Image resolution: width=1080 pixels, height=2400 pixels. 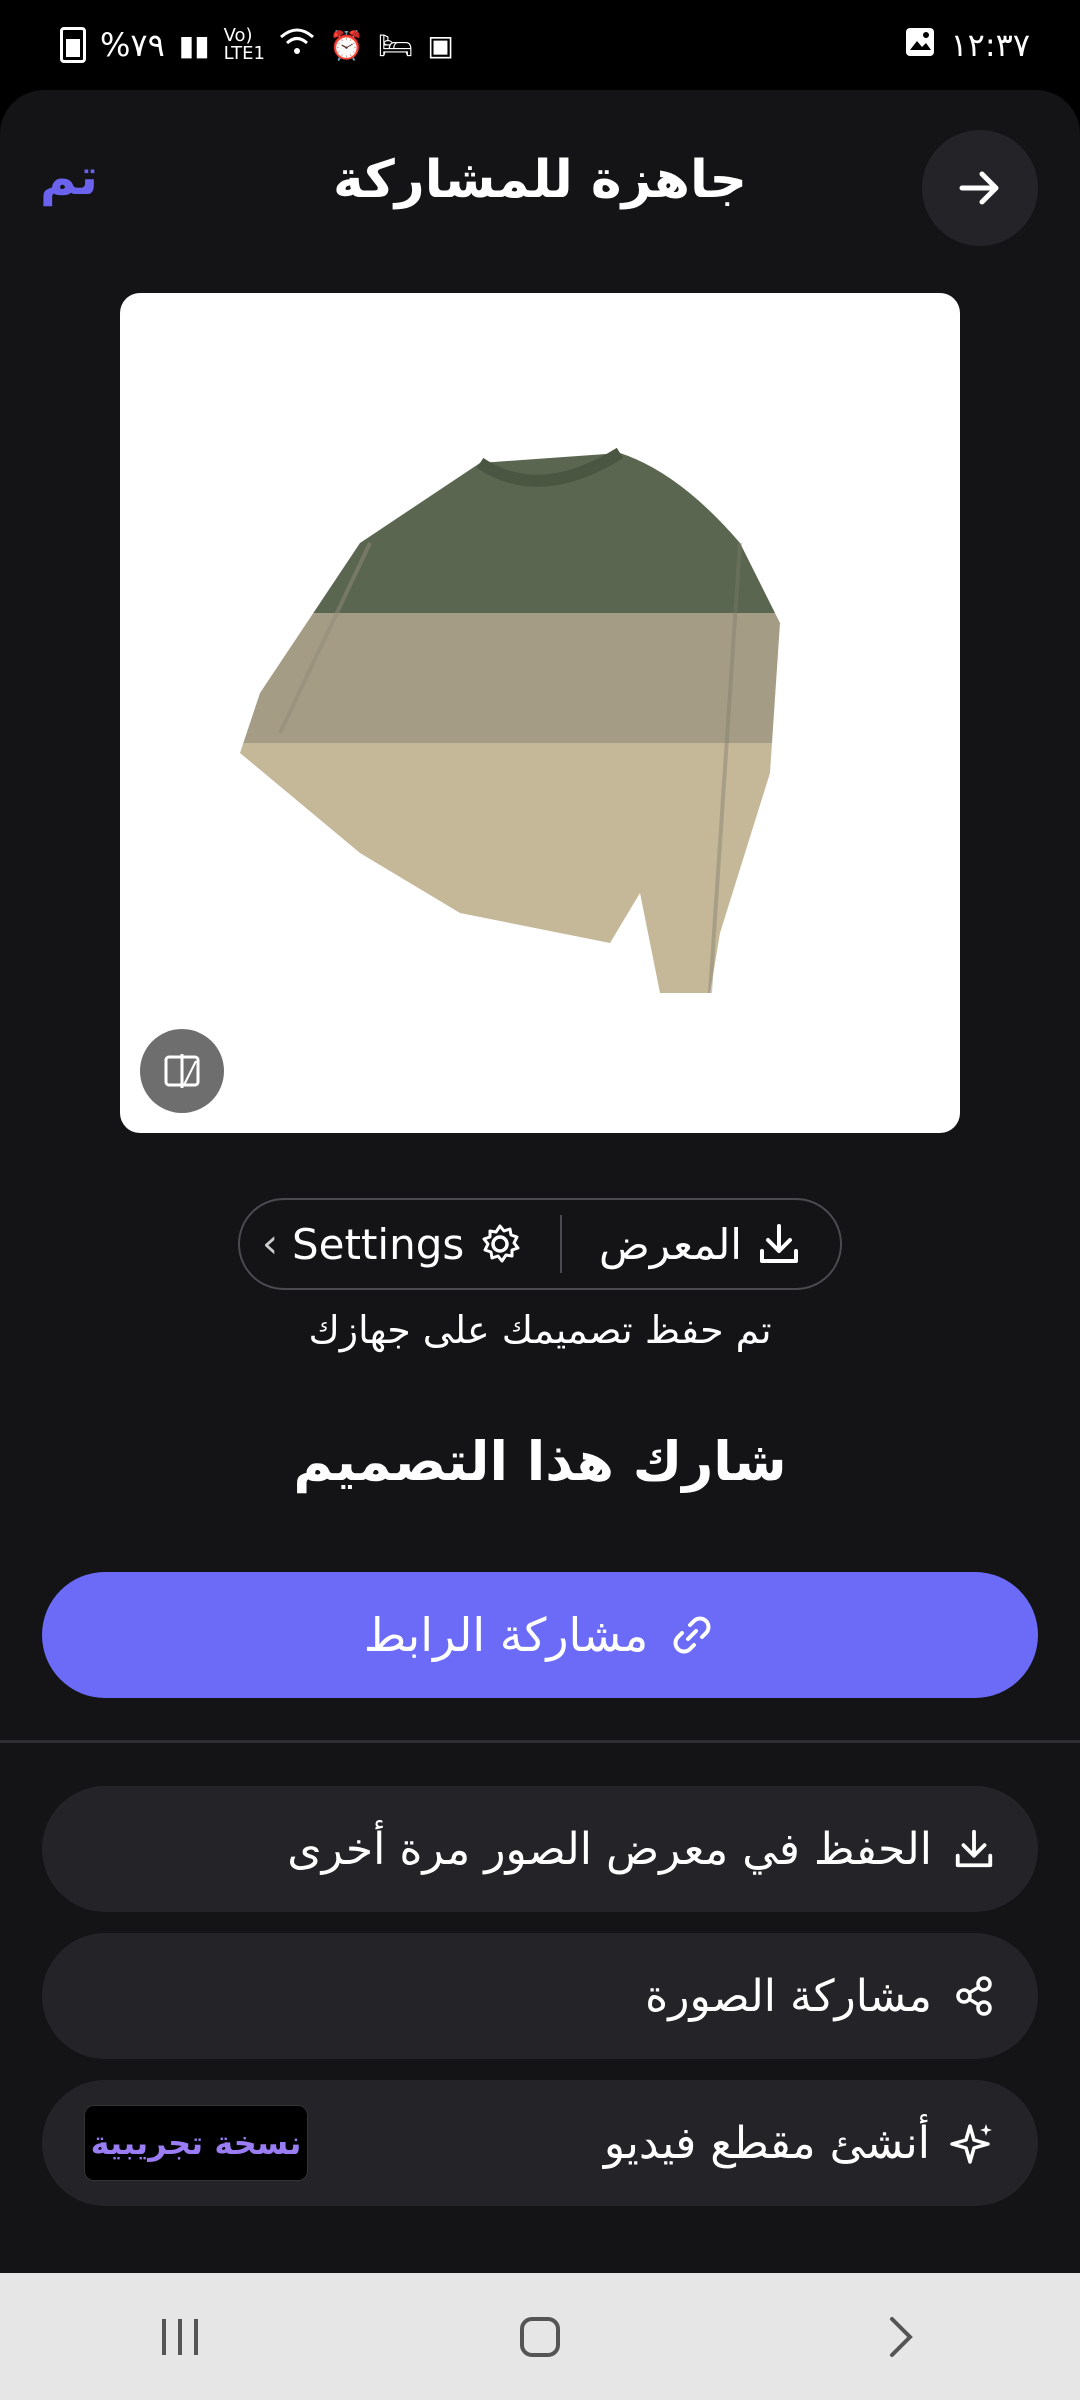 What do you see at coordinates (194, 45) in the screenshot?
I see `signal-icon: ▮▮` at bounding box center [194, 45].